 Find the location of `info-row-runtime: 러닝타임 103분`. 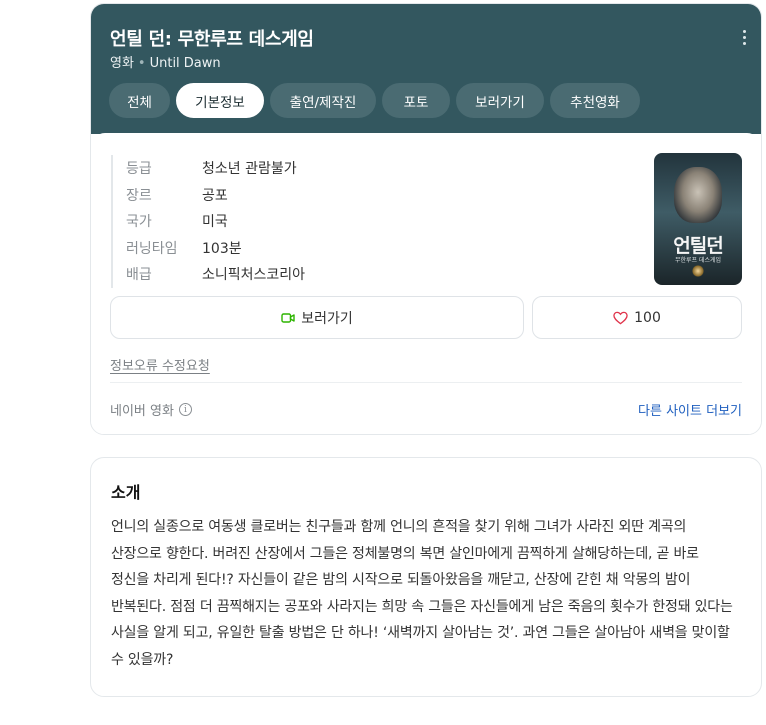

info-row-runtime: 러닝타임 103분 is located at coordinates (215, 248).